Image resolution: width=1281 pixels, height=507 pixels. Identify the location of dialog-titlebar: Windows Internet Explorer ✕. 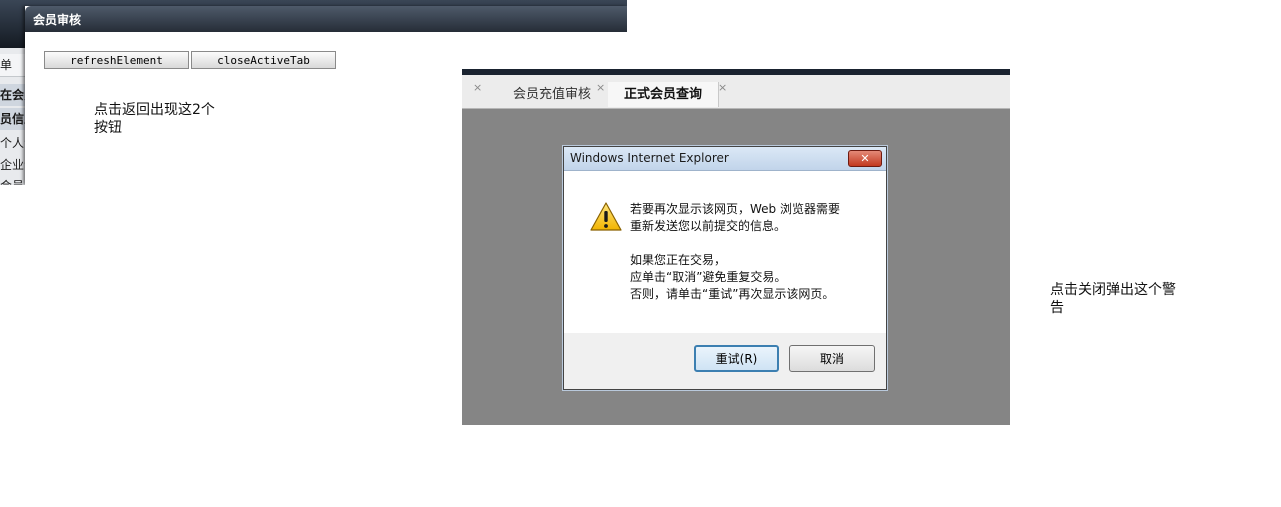
(725, 159).